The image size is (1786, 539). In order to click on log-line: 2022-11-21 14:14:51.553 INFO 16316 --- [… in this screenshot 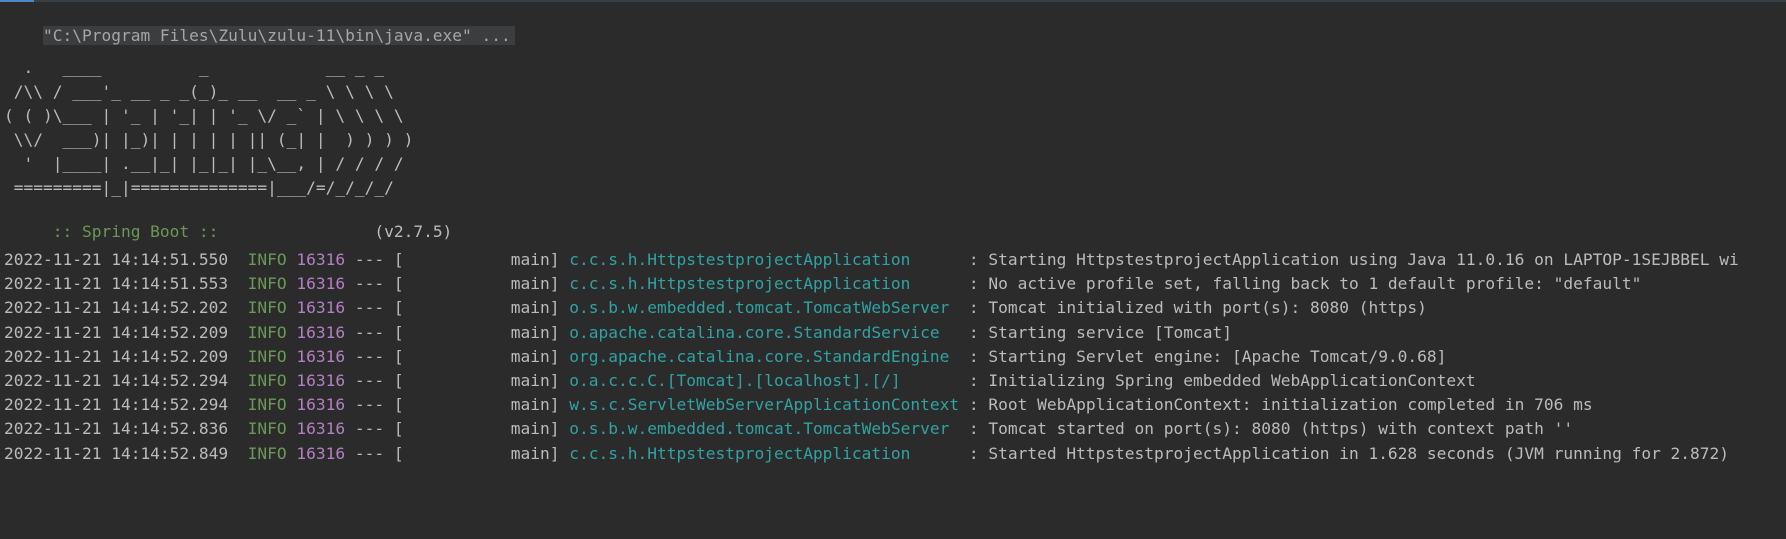, I will do `click(822, 284)`.